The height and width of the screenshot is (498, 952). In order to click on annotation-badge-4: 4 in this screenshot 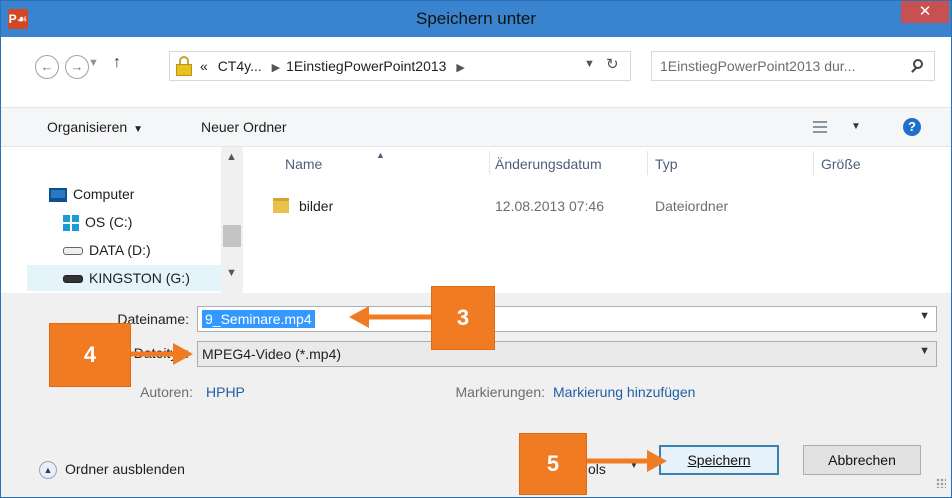, I will do `click(90, 355)`.